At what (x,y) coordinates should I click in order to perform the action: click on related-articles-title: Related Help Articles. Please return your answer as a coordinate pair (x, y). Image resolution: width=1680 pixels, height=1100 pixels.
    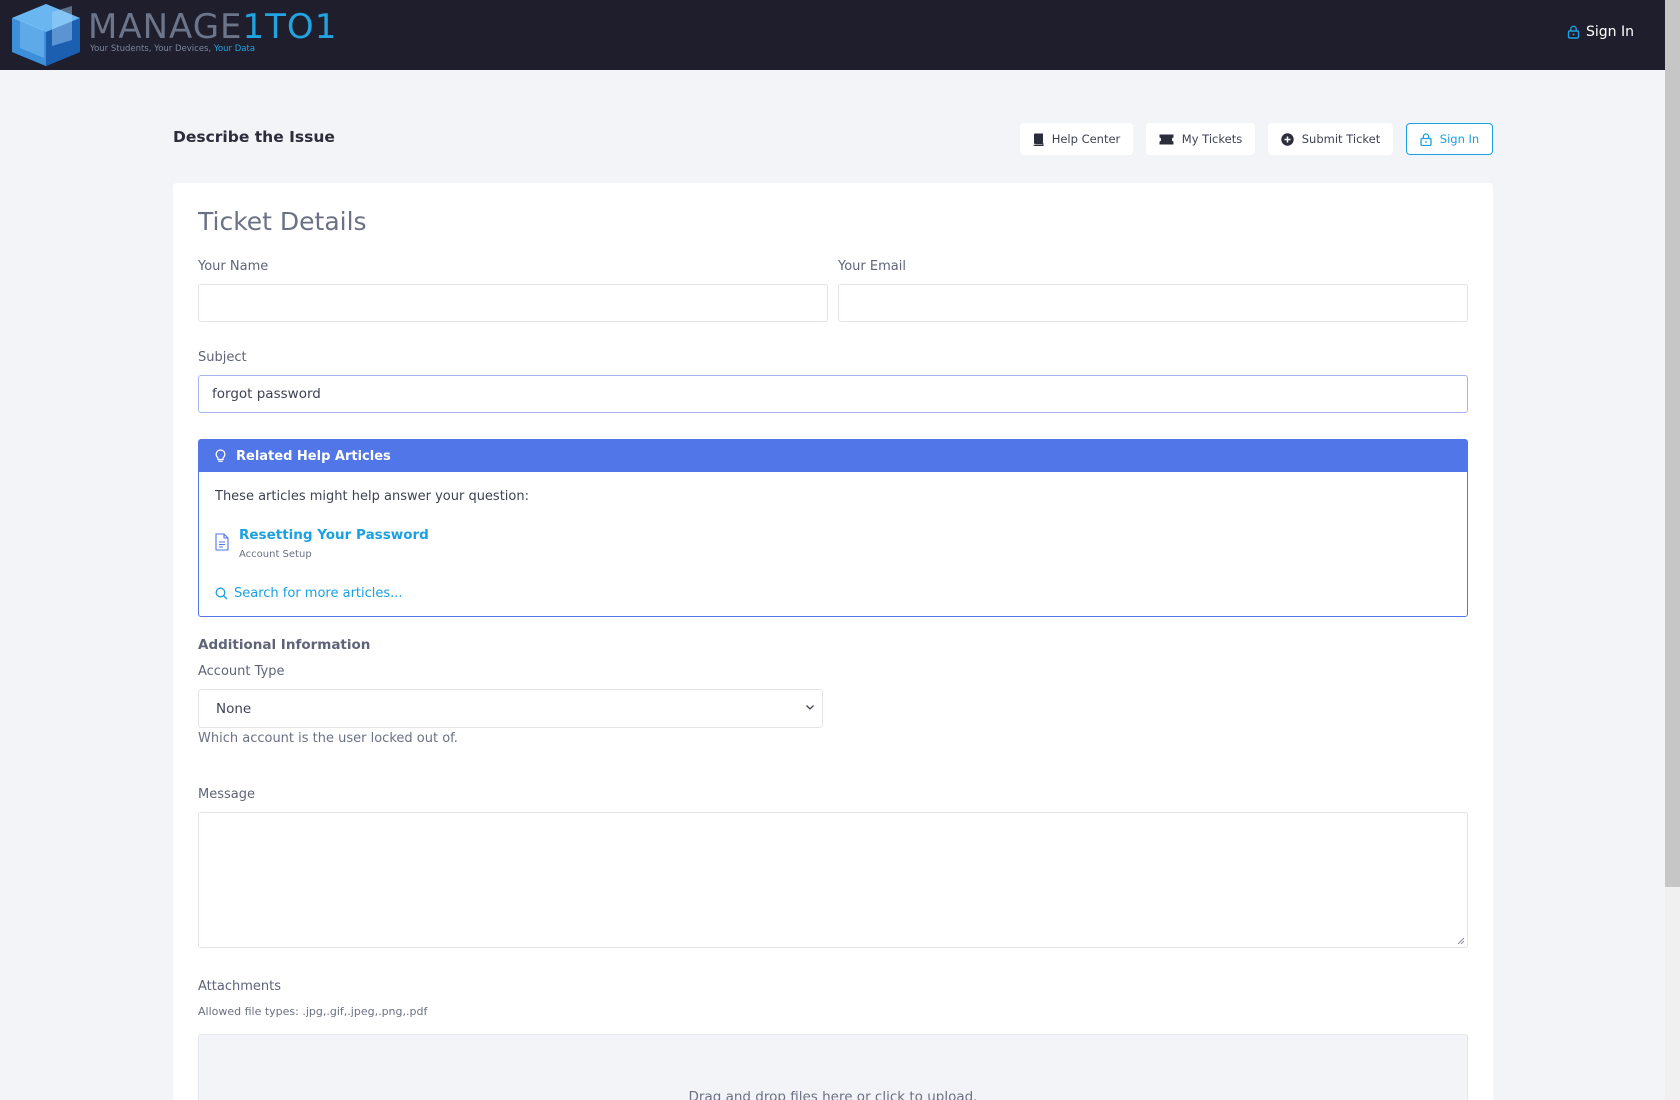
    Looking at the image, I should click on (313, 456).